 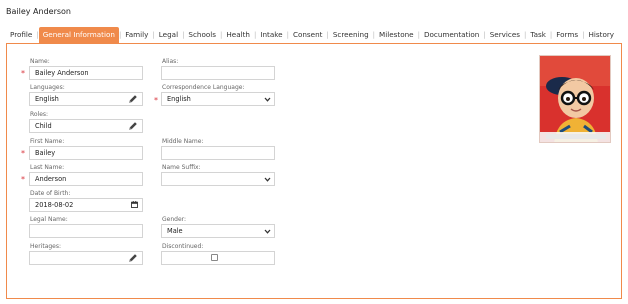 What do you see at coordinates (218, 231) in the screenshot?
I see `gender-select: Male` at bounding box center [218, 231].